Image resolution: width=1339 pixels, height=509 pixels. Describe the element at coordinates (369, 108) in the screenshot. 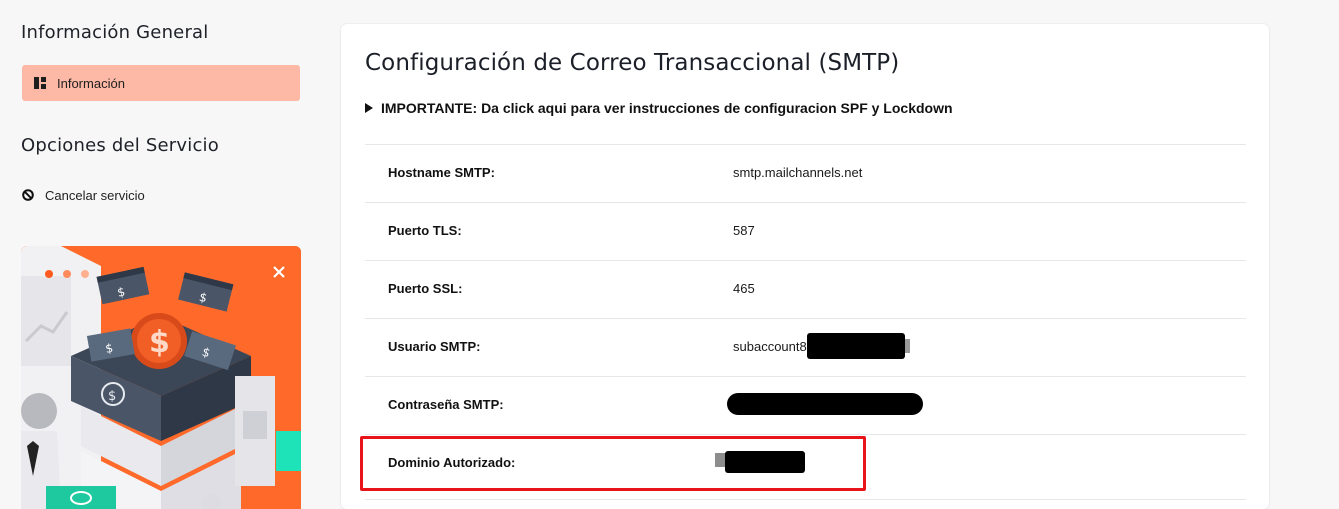

I see `disclosure-triangle-icon` at that location.